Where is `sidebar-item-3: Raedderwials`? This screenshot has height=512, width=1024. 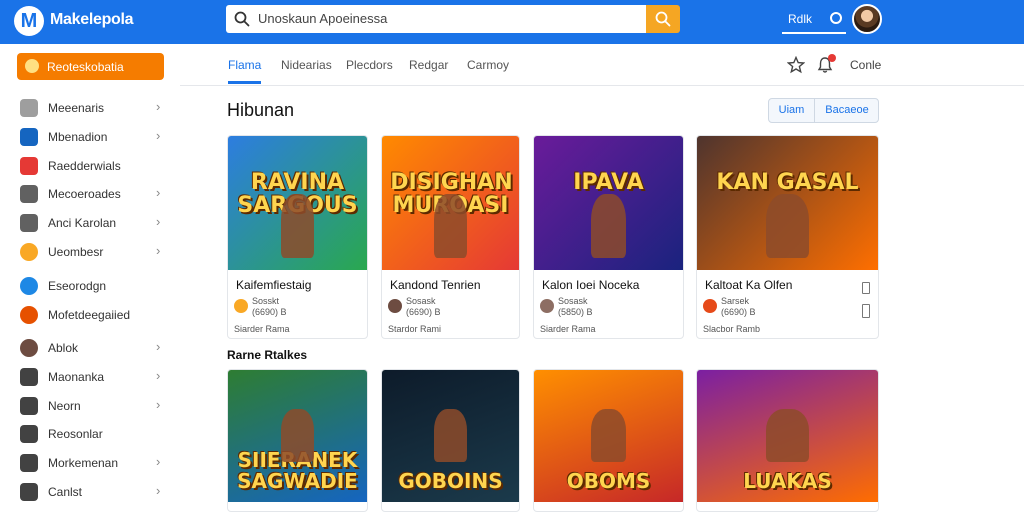 sidebar-item-3: Raedderwials is located at coordinates (90, 166).